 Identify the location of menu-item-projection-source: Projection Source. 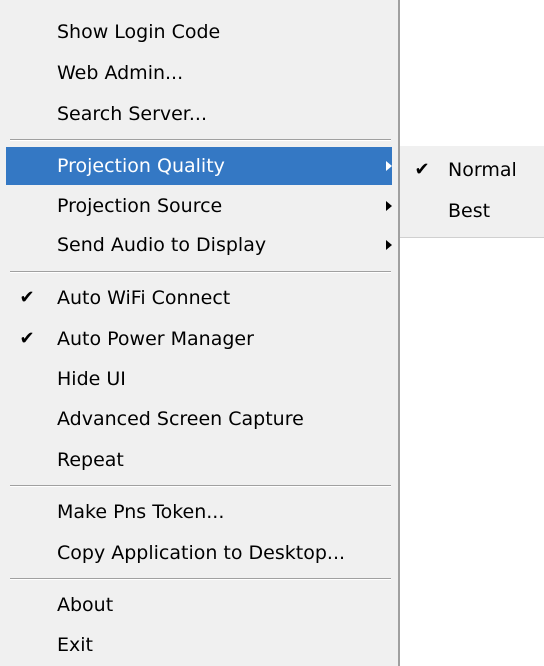
(199, 206).